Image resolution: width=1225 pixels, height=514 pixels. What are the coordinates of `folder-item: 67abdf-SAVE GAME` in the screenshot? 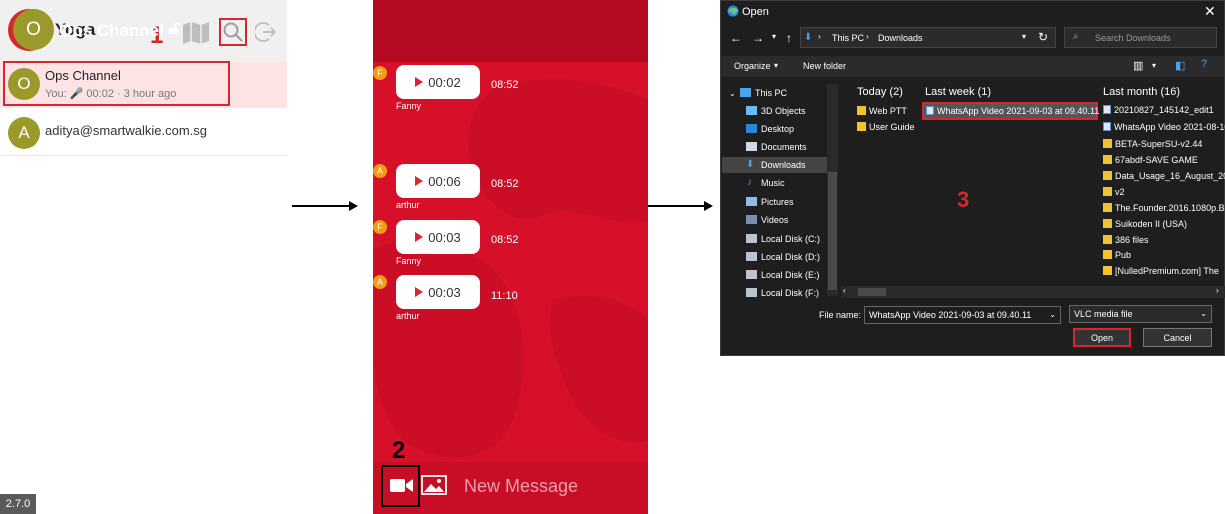 It's located at (1150, 160).